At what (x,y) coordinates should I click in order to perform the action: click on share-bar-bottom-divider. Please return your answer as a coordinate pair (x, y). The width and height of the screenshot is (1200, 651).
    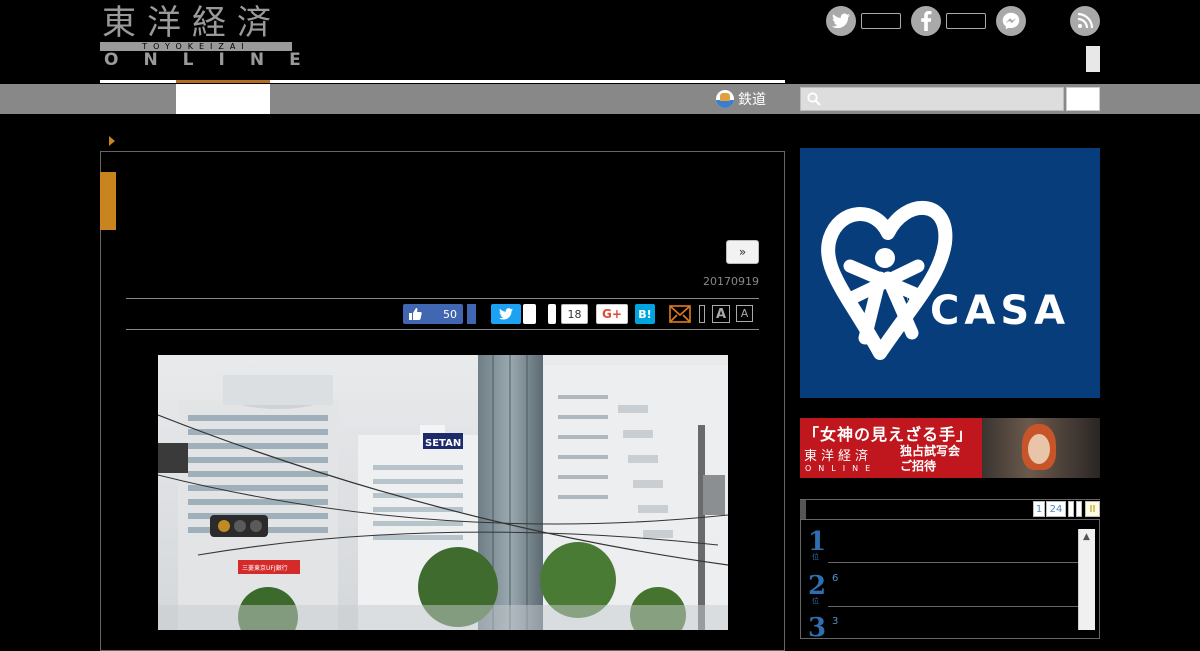
    Looking at the image, I should click on (442, 329).